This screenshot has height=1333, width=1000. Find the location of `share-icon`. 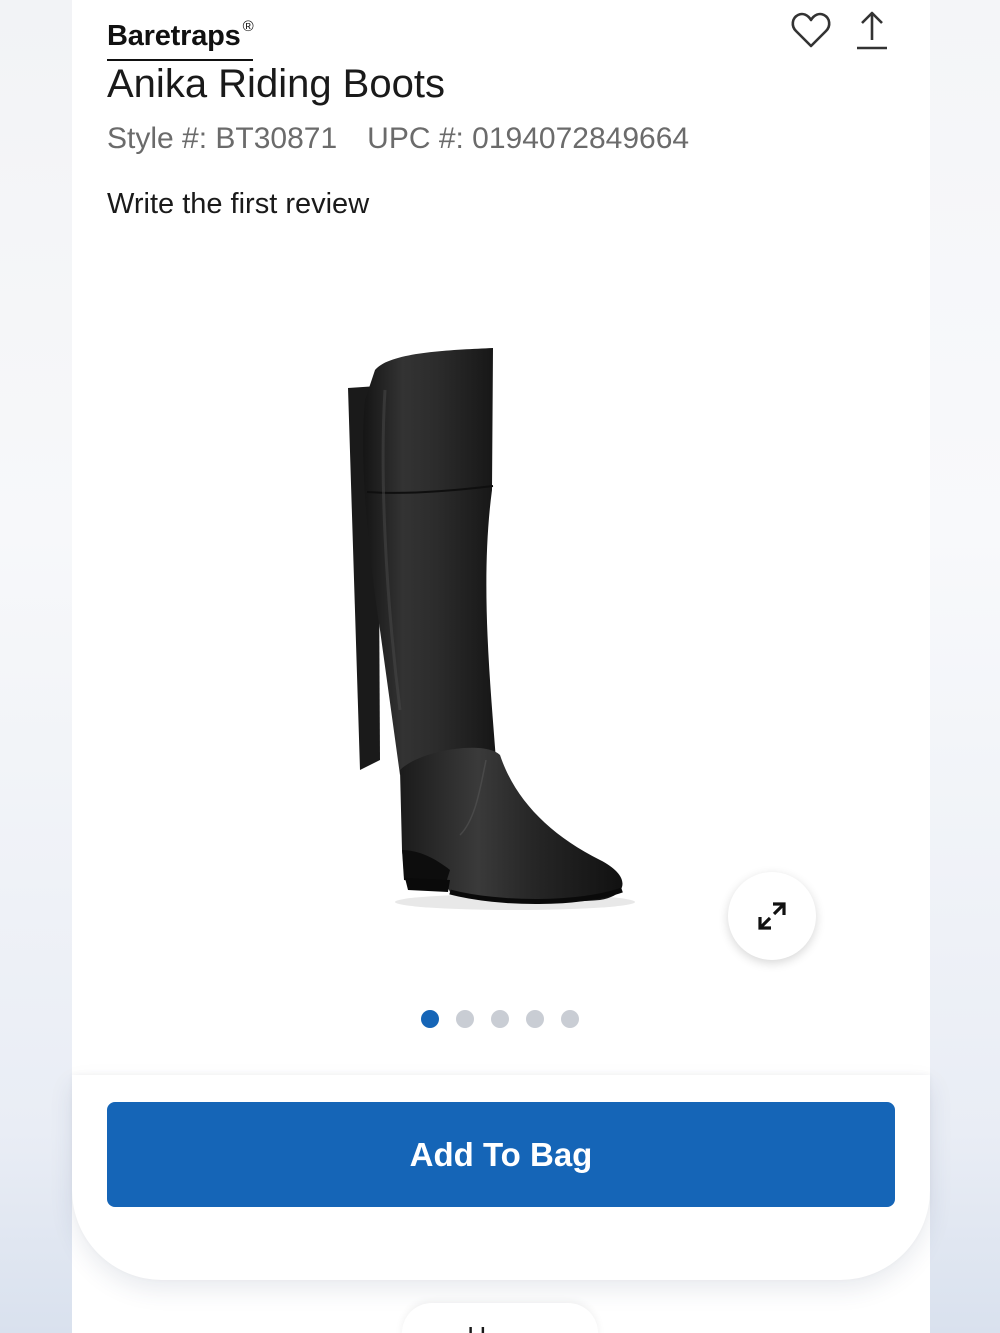

share-icon is located at coordinates (872, 30).